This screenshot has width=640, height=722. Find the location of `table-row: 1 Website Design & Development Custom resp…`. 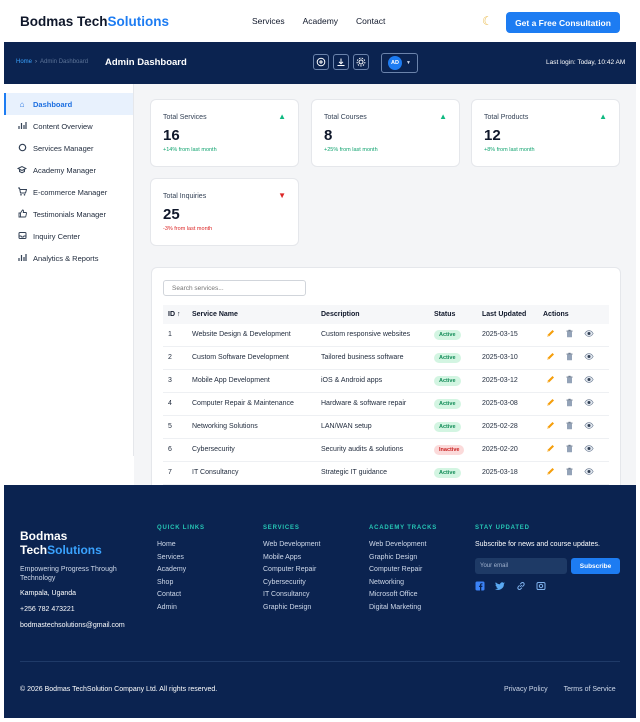

table-row: 1 Website Design & Development Custom resp… is located at coordinates (386, 335).